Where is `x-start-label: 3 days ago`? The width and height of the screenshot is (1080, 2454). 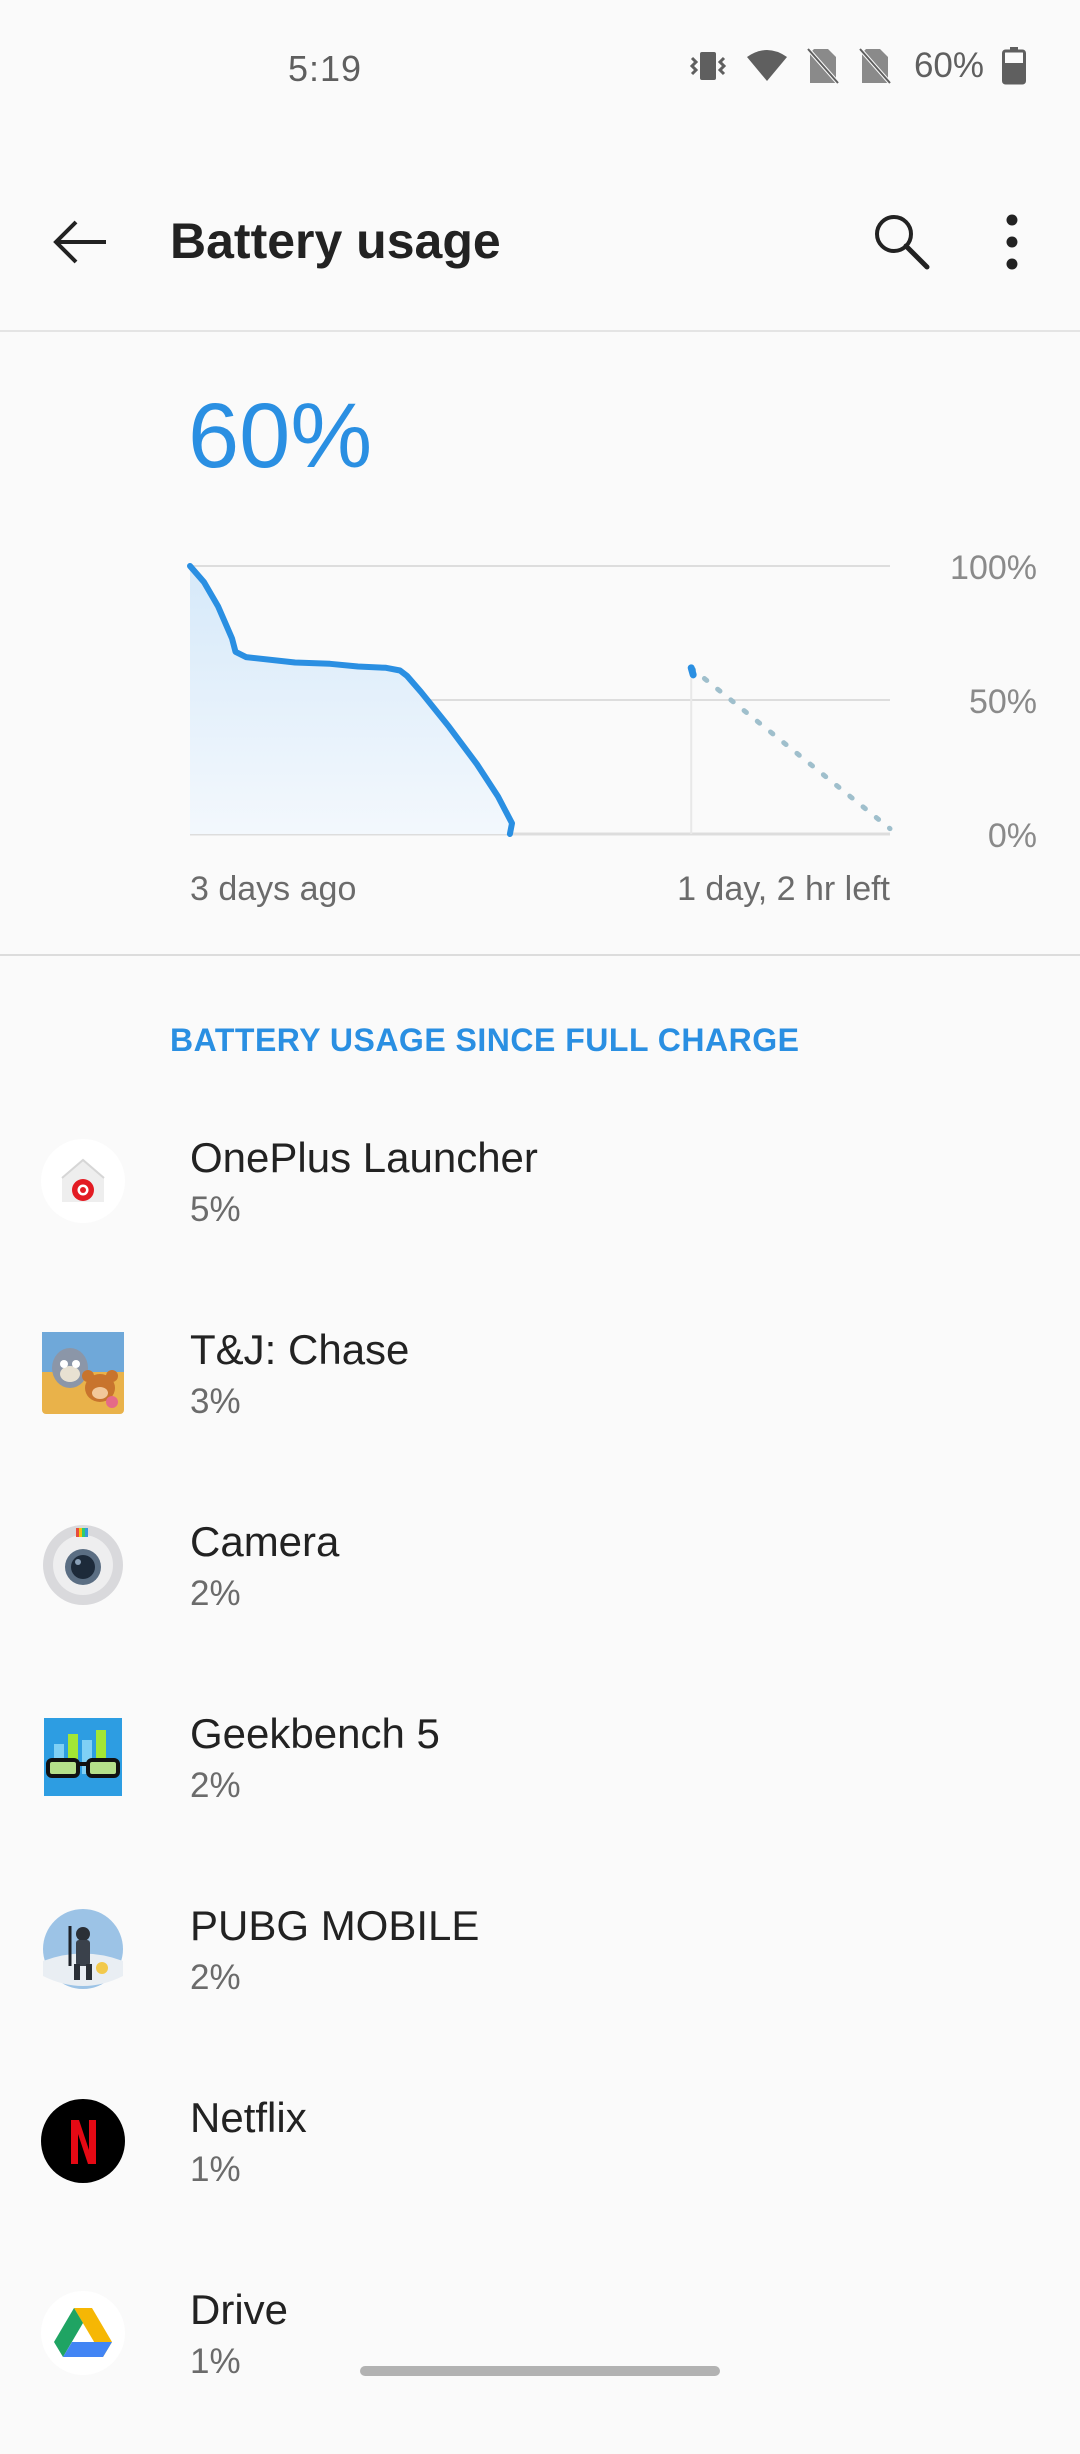 x-start-label: 3 days ago is located at coordinates (273, 889).